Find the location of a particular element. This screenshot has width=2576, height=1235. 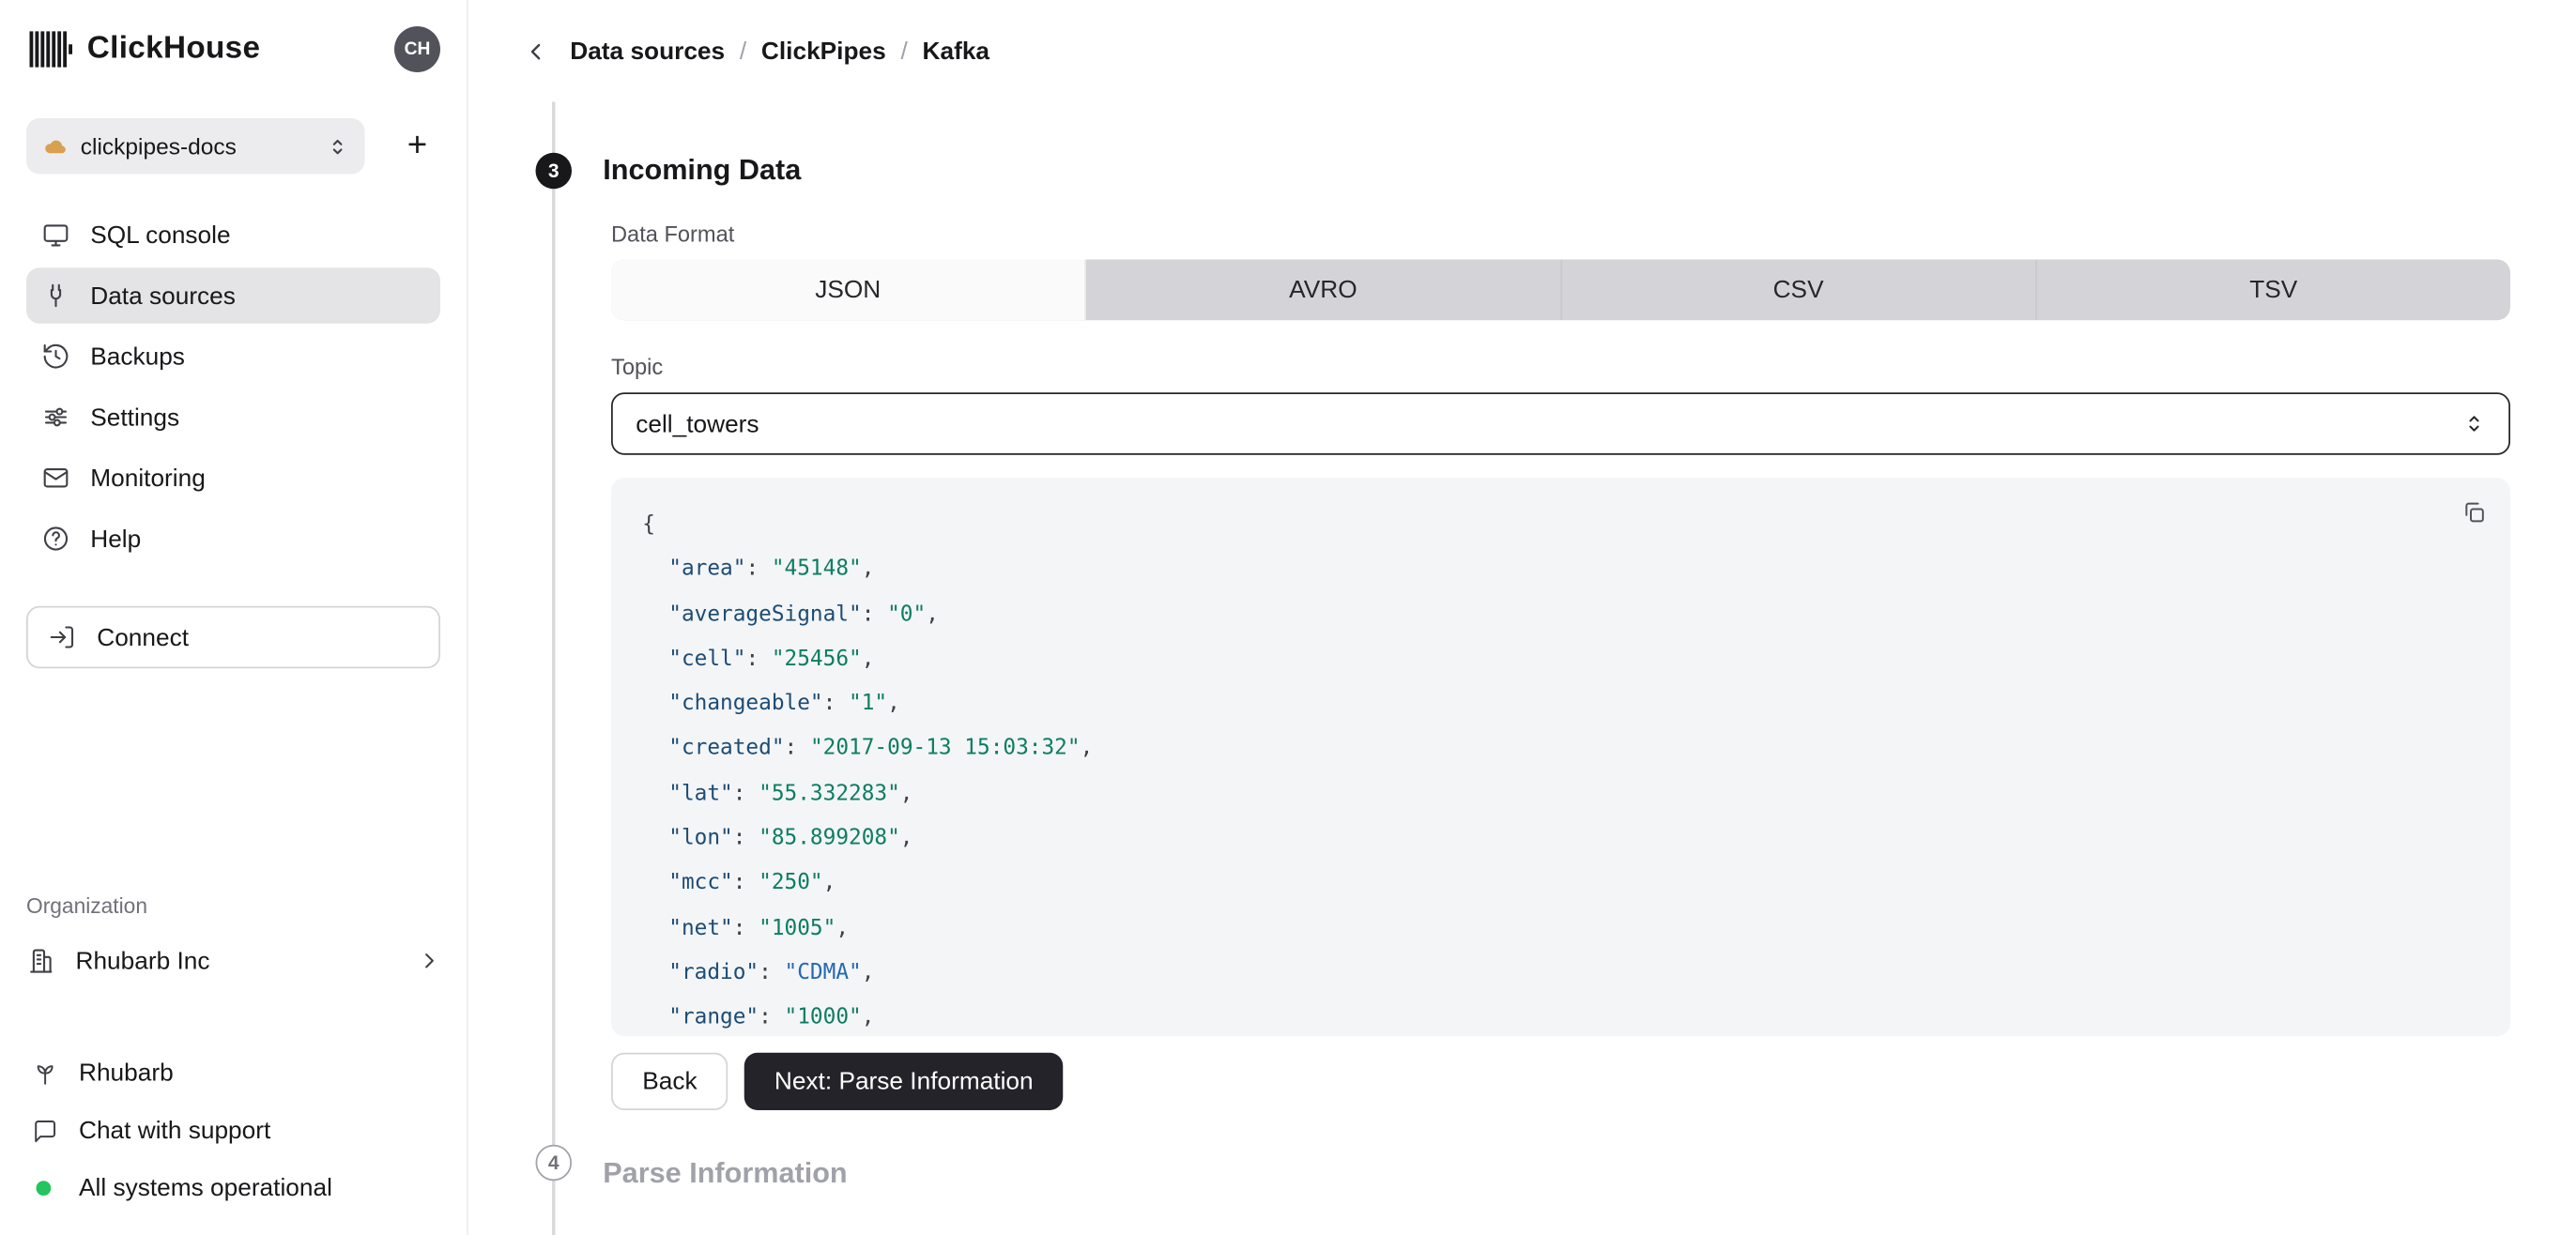

sidebar-item-label: Monitoring is located at coordinates (148, 478).